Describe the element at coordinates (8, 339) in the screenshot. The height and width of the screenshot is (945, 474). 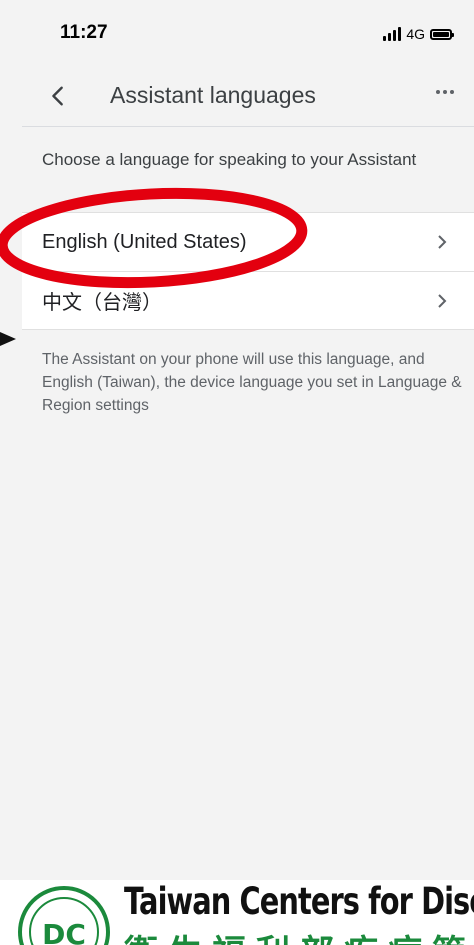
I see `pointer-arrow-icon` at that location.